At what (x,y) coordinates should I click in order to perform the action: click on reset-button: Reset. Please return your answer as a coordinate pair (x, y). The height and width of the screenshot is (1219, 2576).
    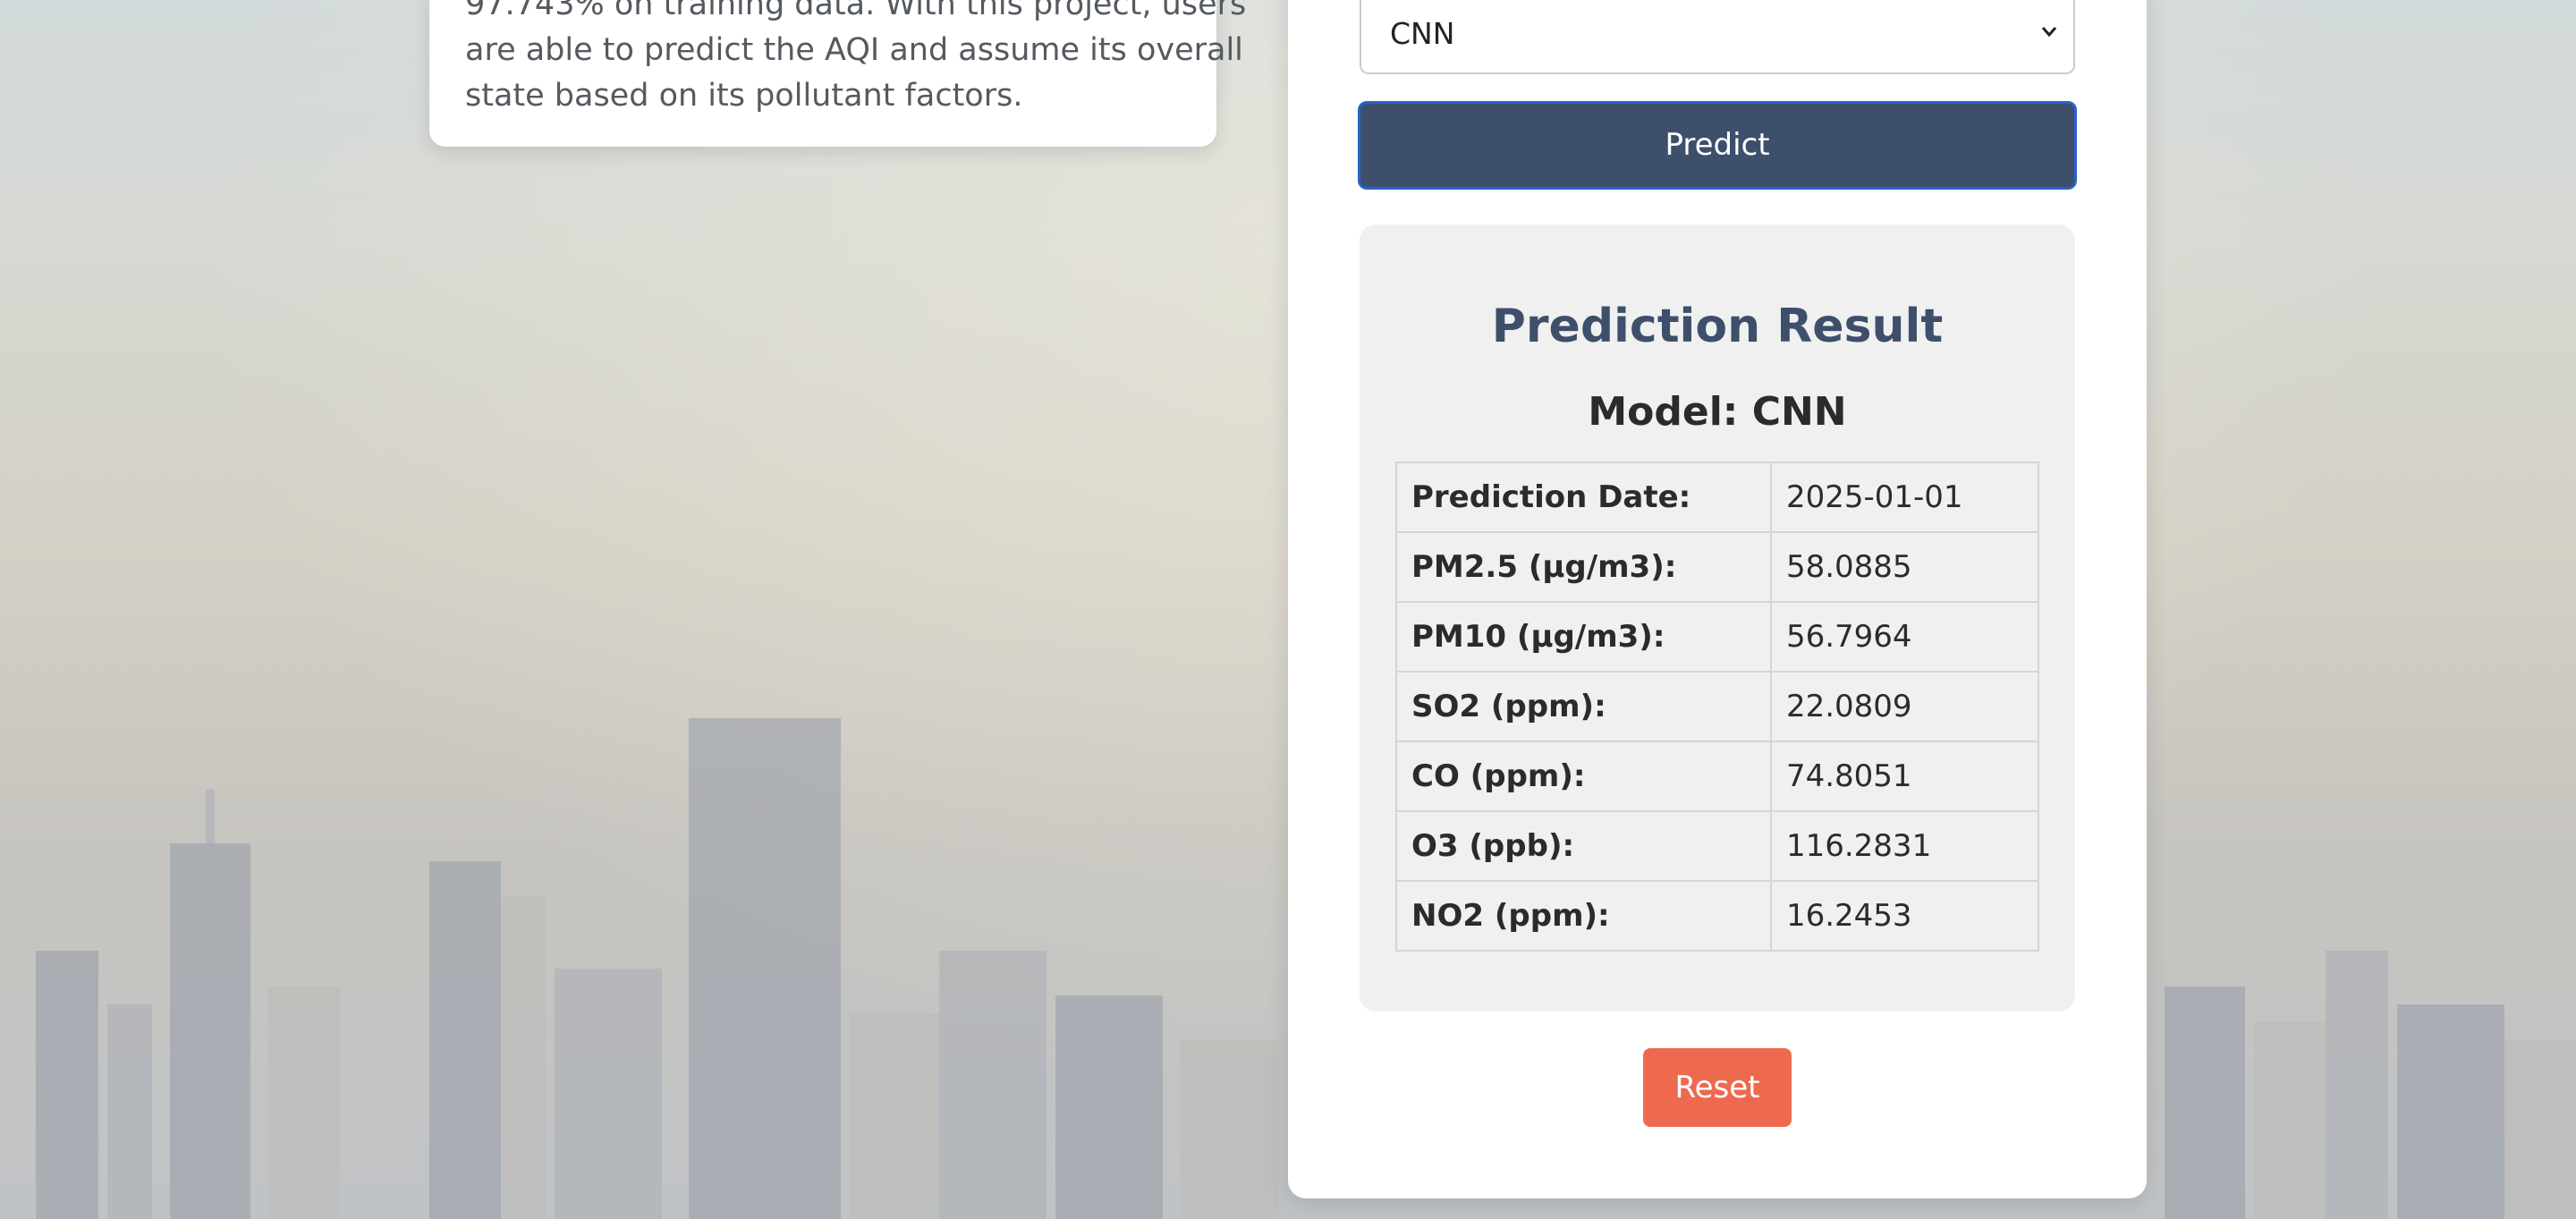
    Looking at the image, I should click on (1717, 1087).